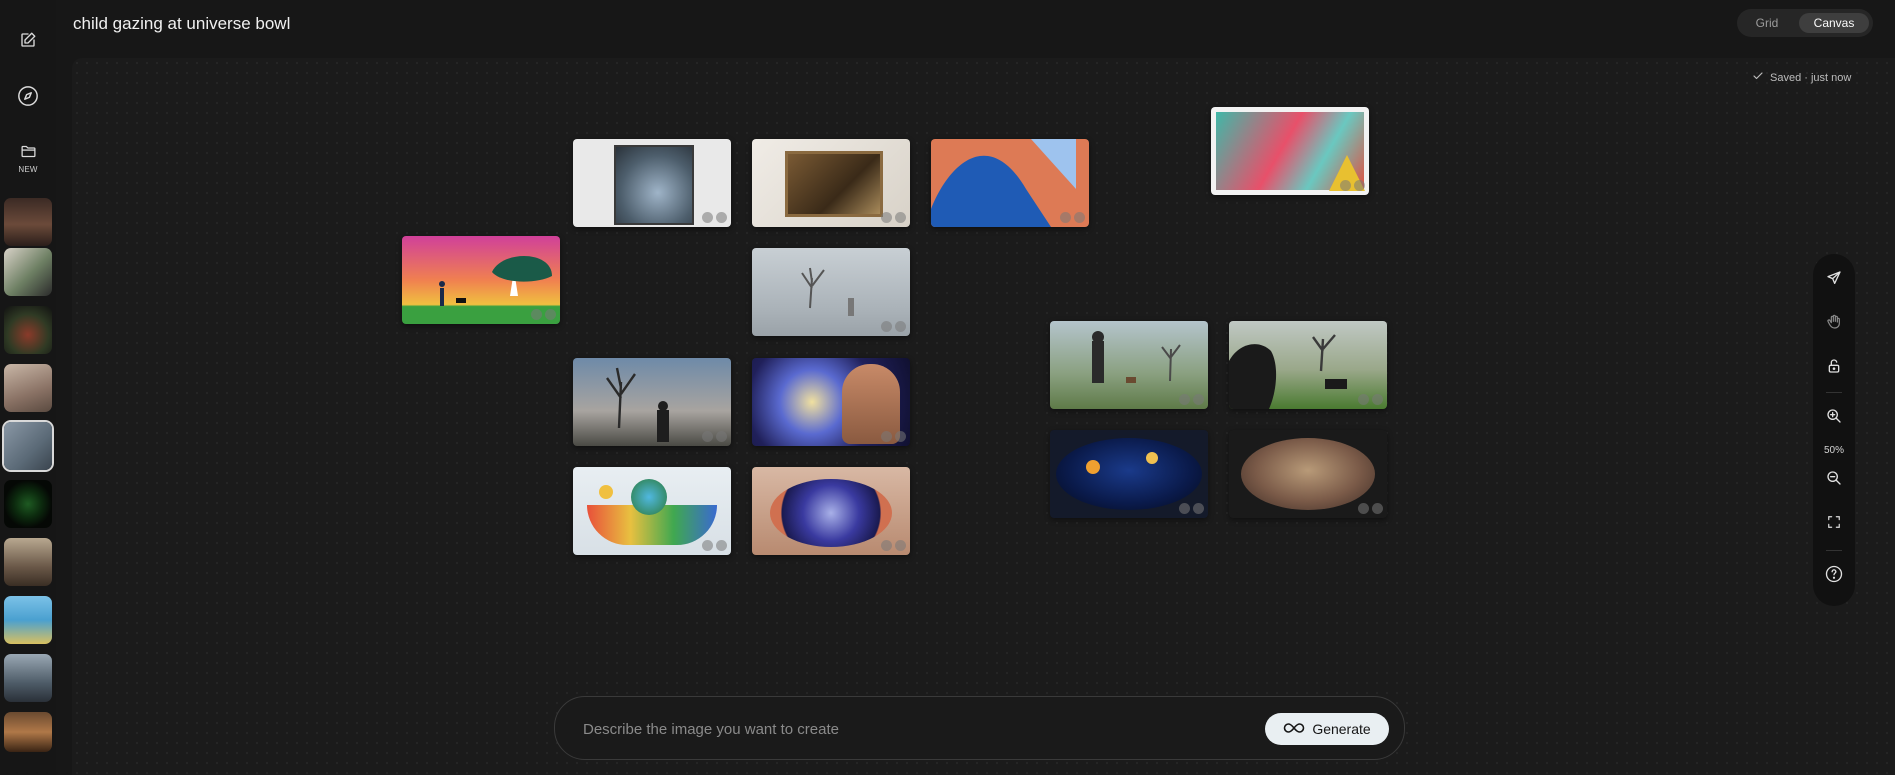 The height and width of the screenshot is (775, 1895). I want to click on generate-button: Generate, so click(1327, 729).